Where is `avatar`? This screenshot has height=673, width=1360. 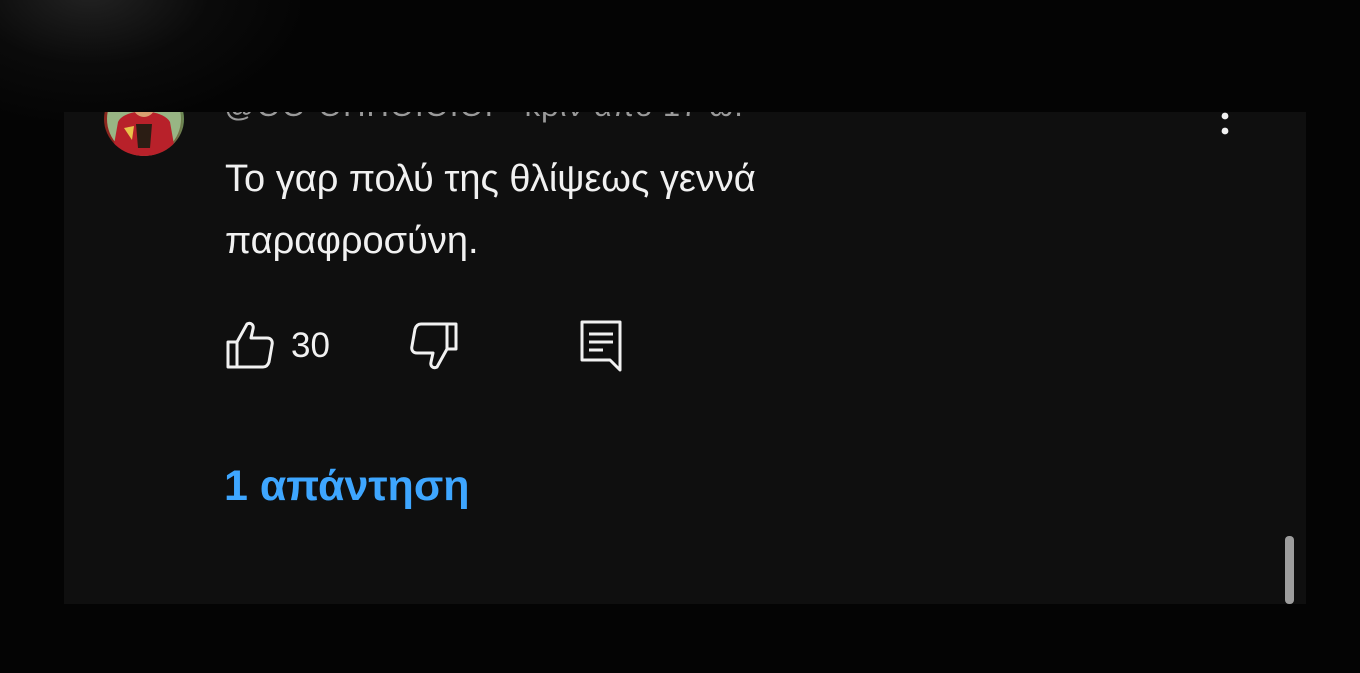
avatar is located at coordinates (144, 134).